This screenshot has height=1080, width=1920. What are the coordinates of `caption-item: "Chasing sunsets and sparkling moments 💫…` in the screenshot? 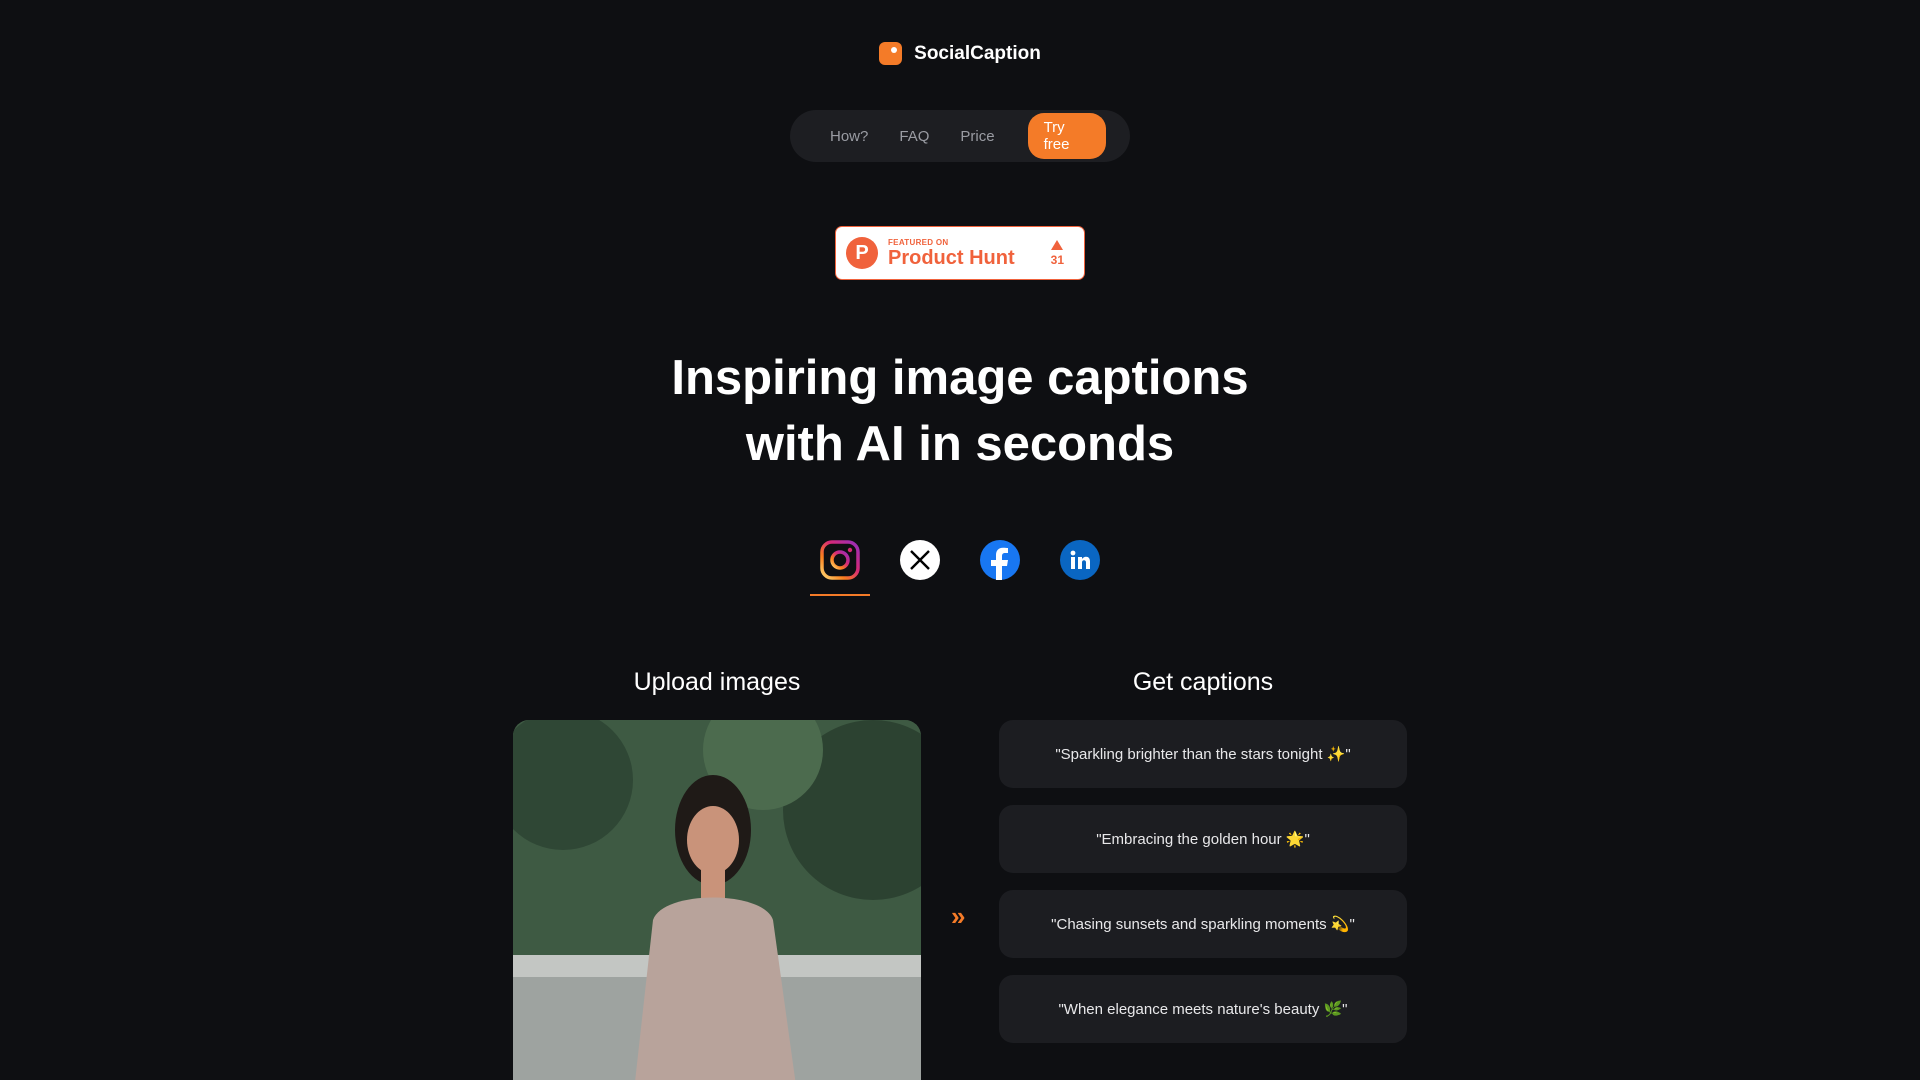 It's located at (1203, 924).